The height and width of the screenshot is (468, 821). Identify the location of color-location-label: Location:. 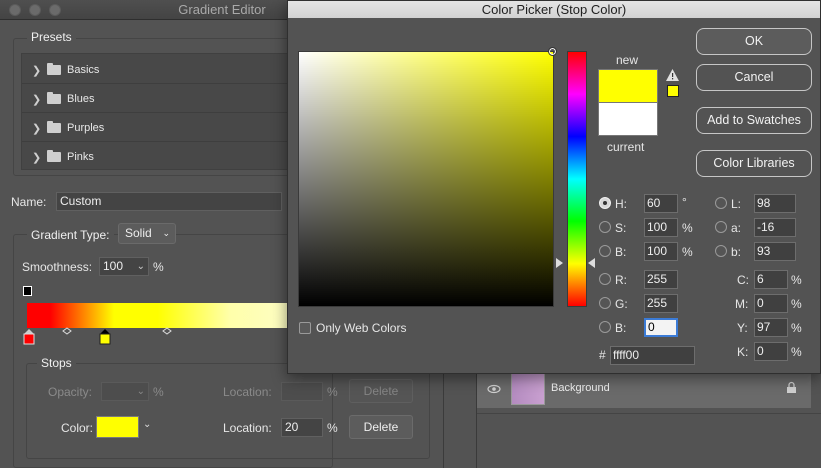
(247, 428).